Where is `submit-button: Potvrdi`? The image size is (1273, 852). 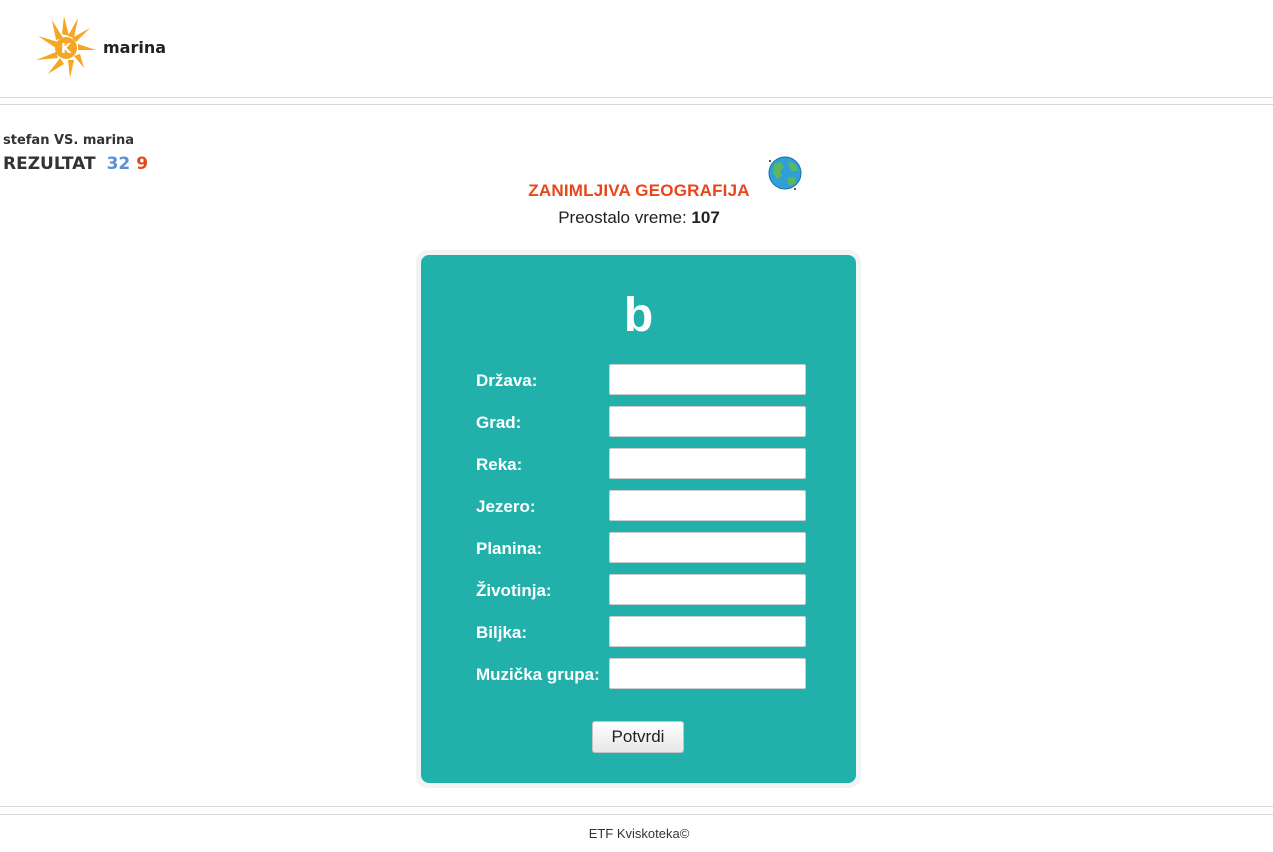 submit-button: Potvrdi is located at coordinates (638, 737).